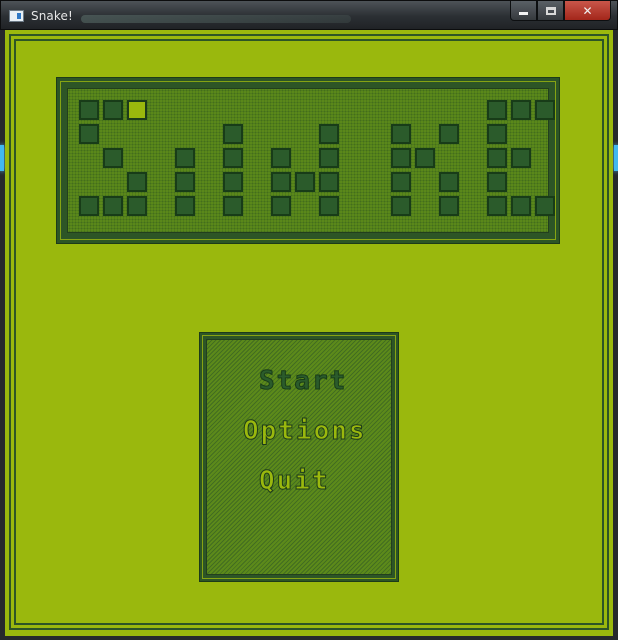 The image size is (618, 640). I want to click on main-menu: Start Options Quit, so click(299, 457).